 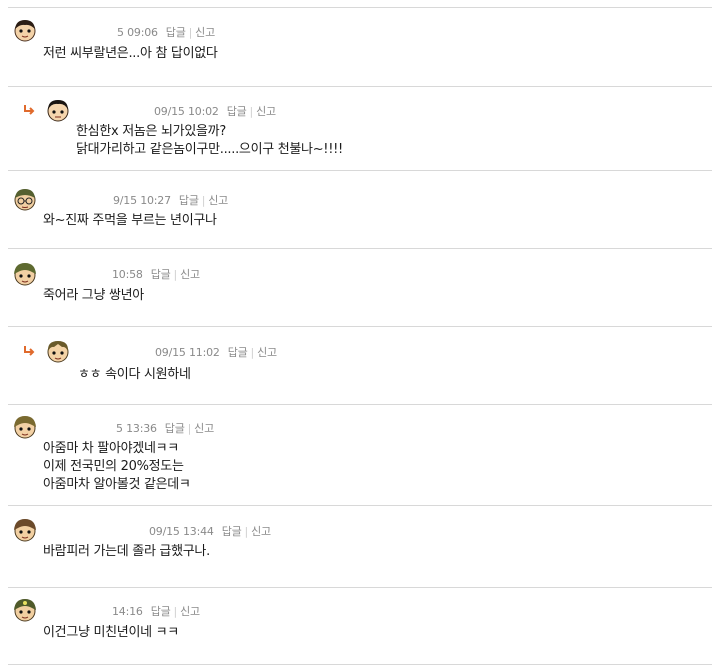 I want to click on comment-text: 저런 씨부랄년은...아 참 답이없다, so click(x=130, y=54).